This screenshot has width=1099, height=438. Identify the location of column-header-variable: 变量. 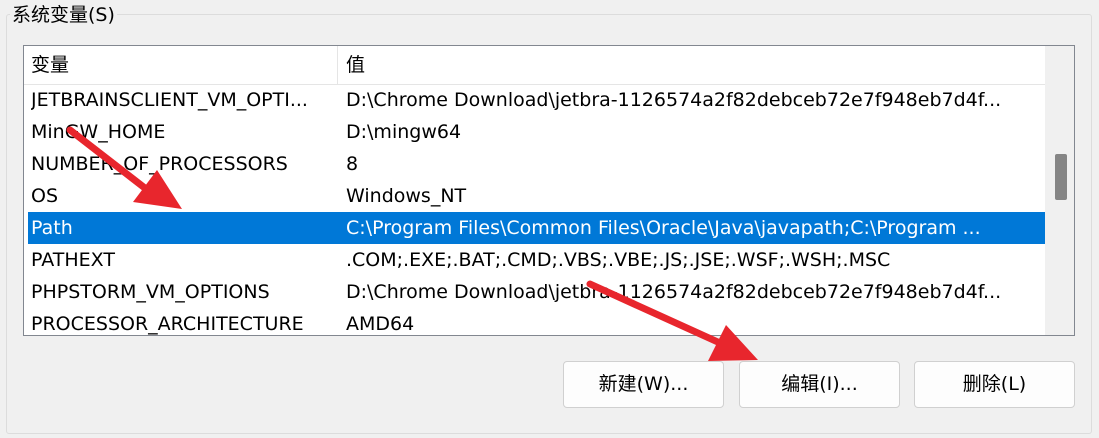
(181, 65).